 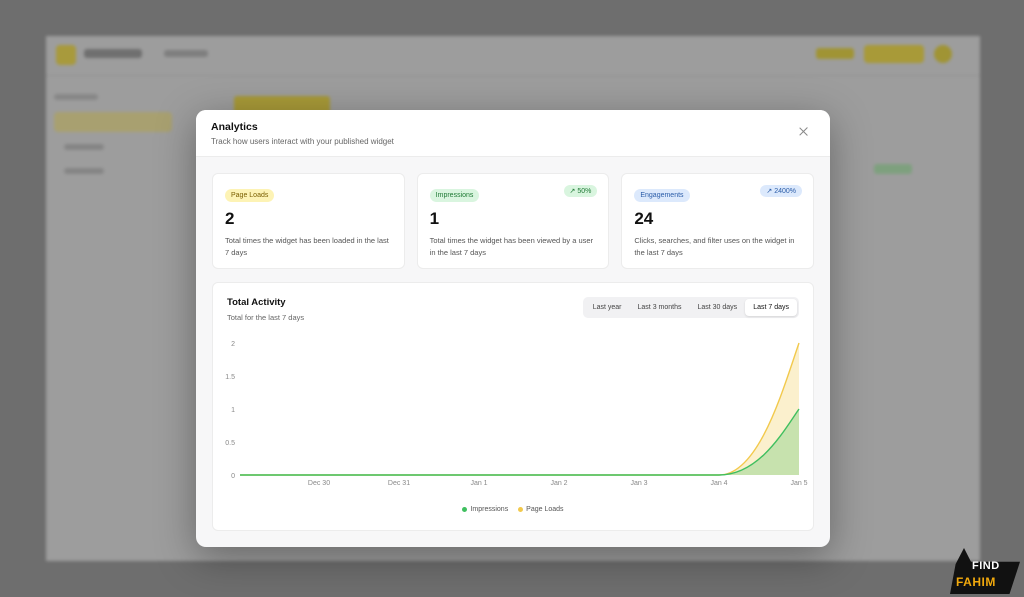 I want to click on stat-badge: Impressions, so click(x=454, y=195).